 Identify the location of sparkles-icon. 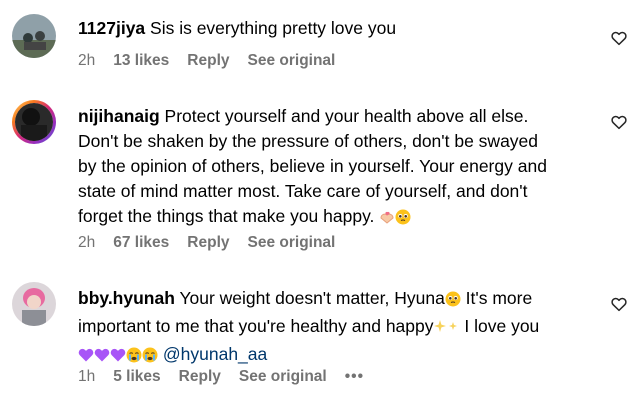
(446, 329).